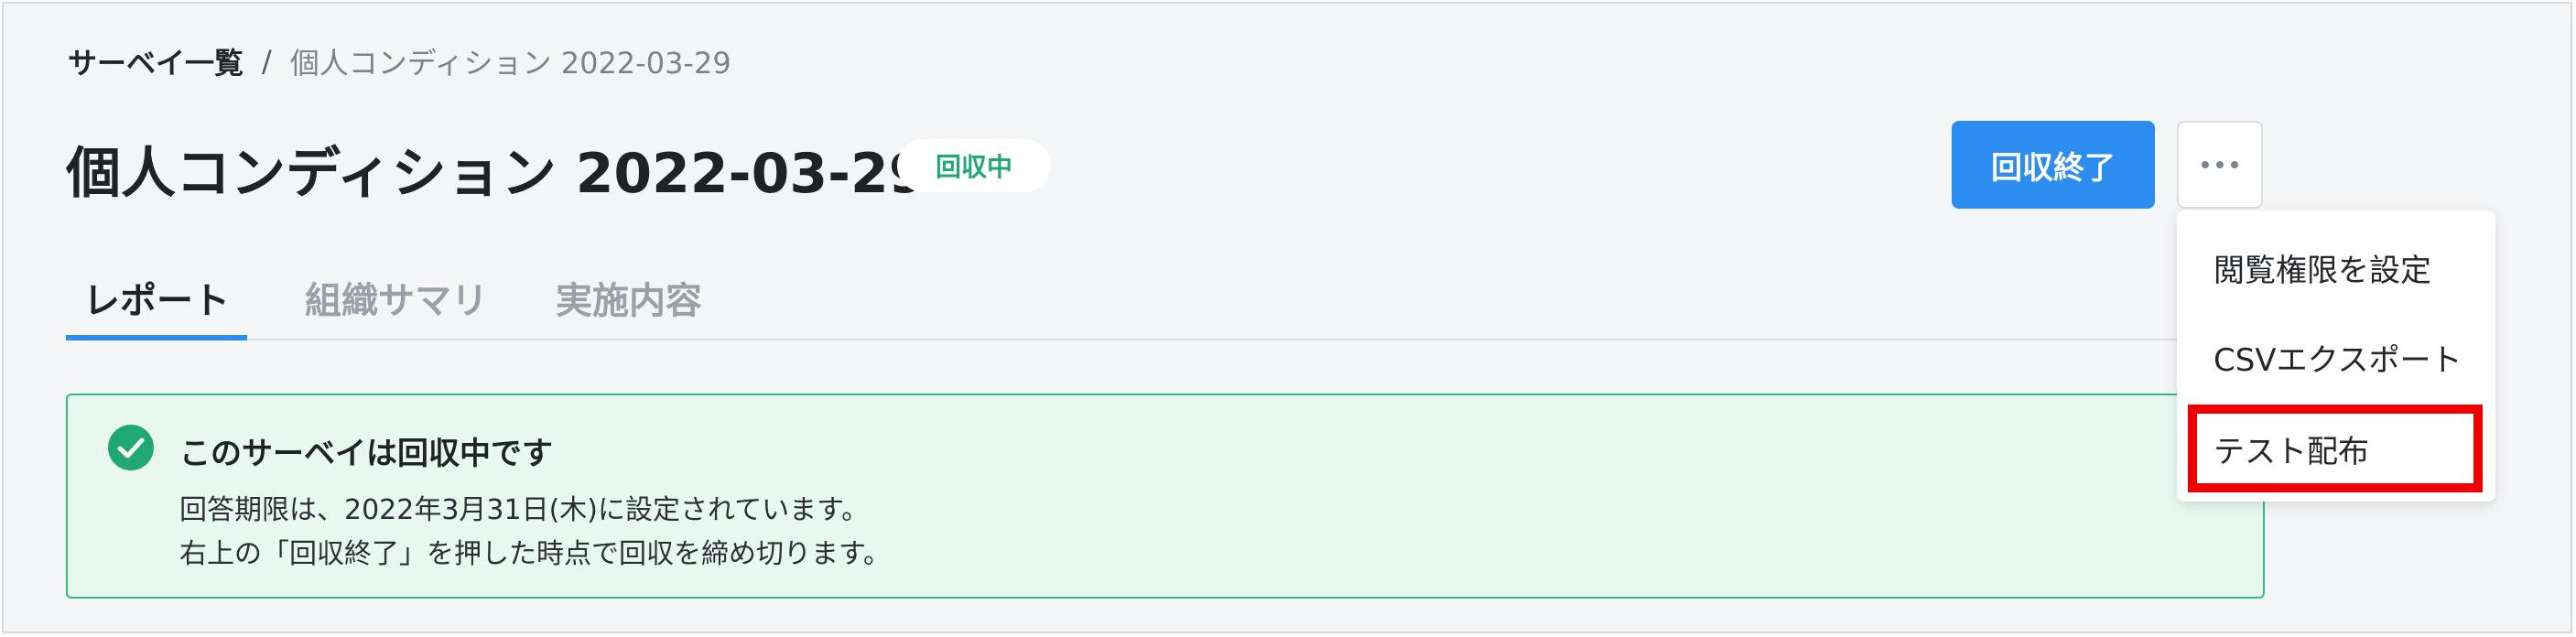 The height and width of the screenshot is (637, 2576). What do you see at coordinates (497, 174) in the screenshot?
I see `page-title: 個人コンディション 2022-03-29` at bounding box center [497, 174].